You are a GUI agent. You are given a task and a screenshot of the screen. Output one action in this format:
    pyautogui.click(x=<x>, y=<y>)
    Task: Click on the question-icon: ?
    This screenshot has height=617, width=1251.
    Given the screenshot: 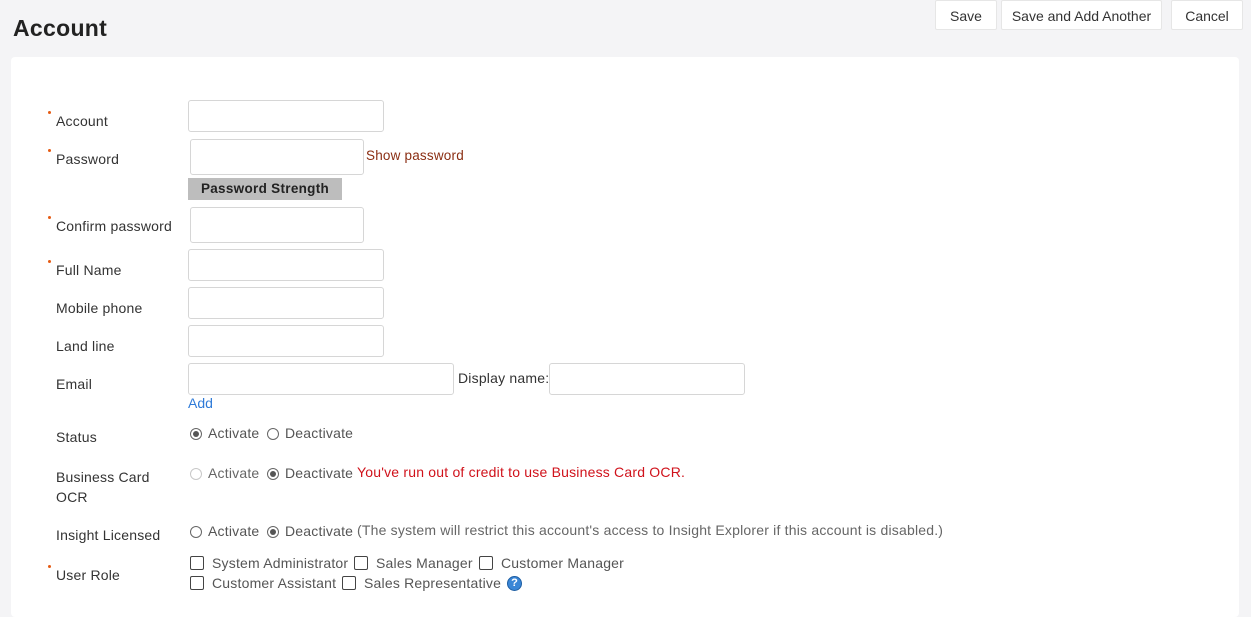 What is the action you would take?
    pyautogui.click(x=514, y=583)
    